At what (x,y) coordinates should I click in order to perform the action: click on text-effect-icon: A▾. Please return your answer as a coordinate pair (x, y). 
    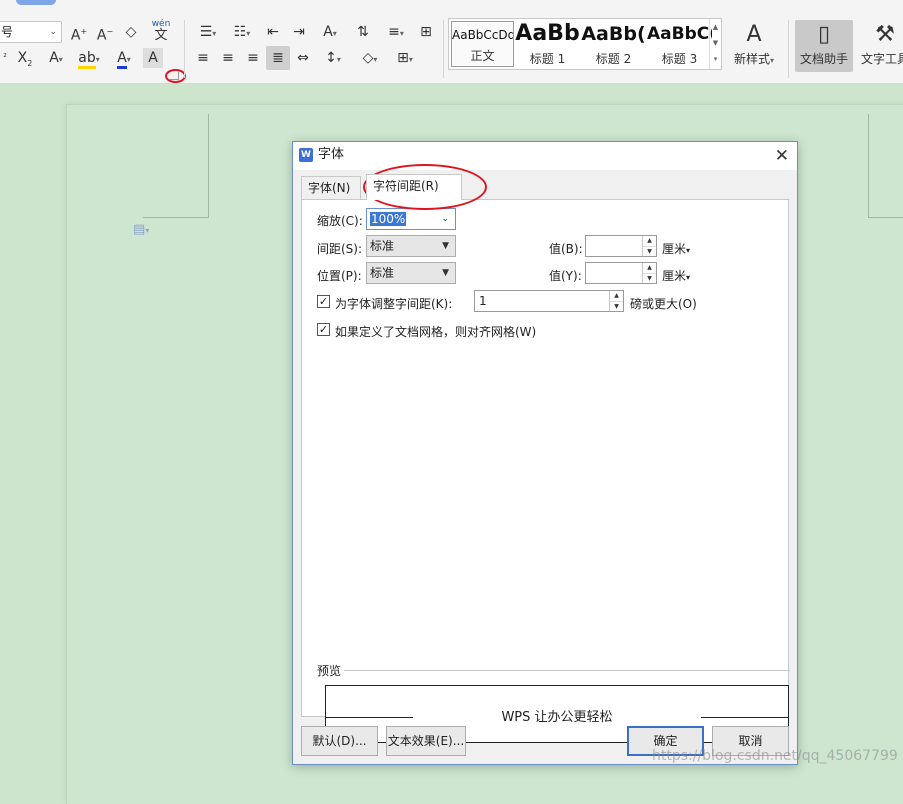
    Looking at the image, I should click on (56, 58).